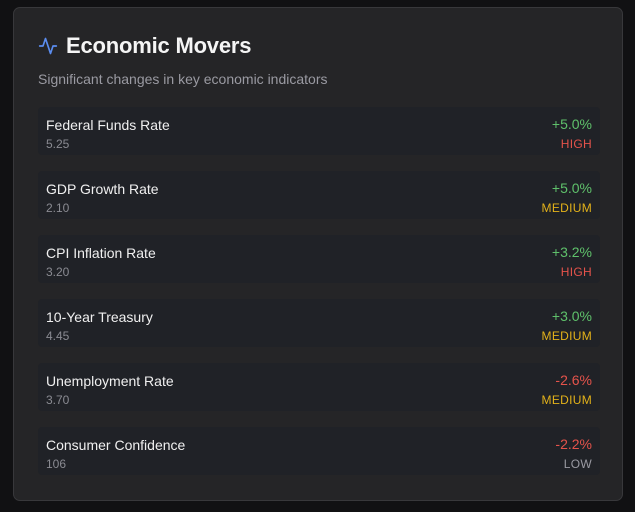 This screenshot has width=635, height=512. Describe the element at coordinates (108, 125) in the screenshot. I see `indicator-name: Federal Funds Rate` at that location.